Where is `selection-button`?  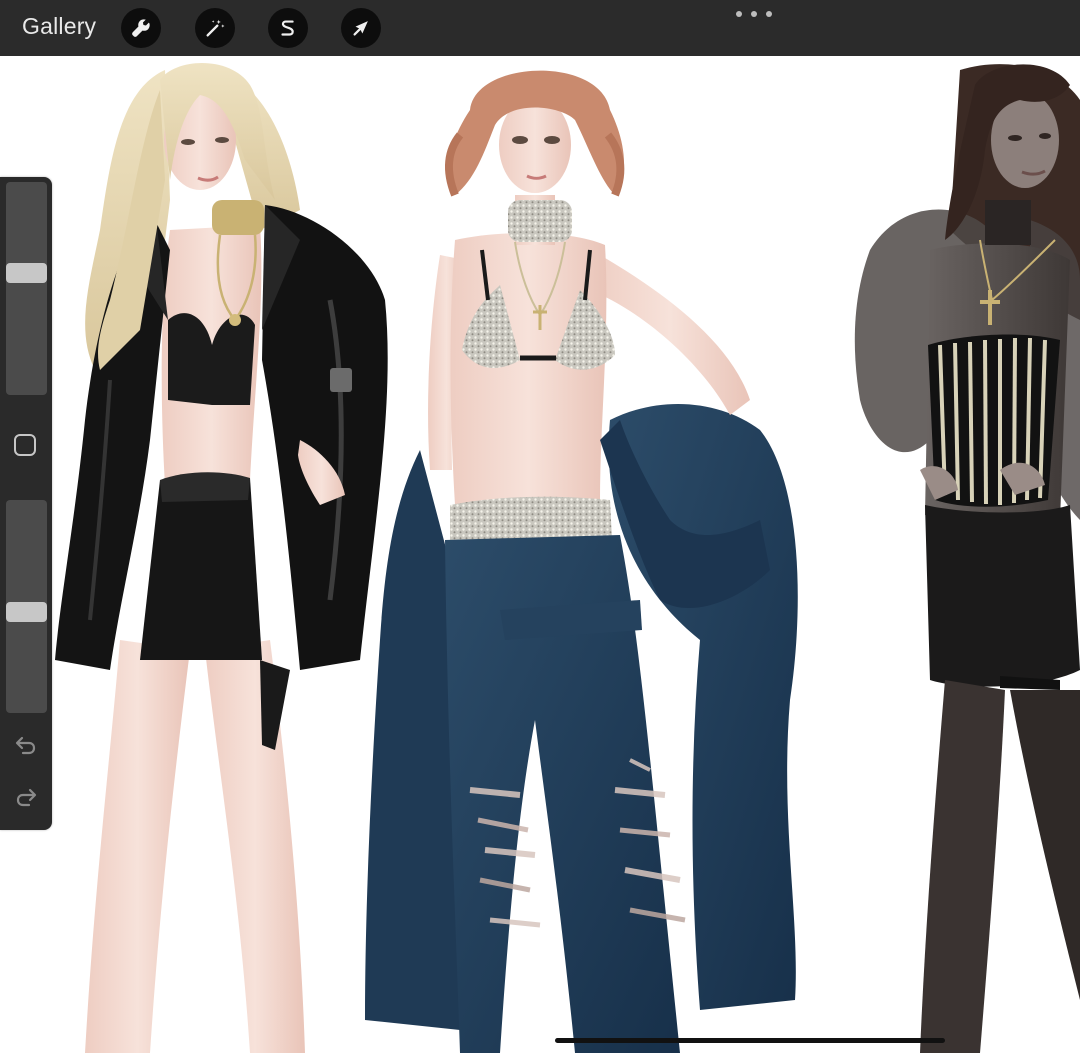 selection-button is located at coordinates (288, 28).